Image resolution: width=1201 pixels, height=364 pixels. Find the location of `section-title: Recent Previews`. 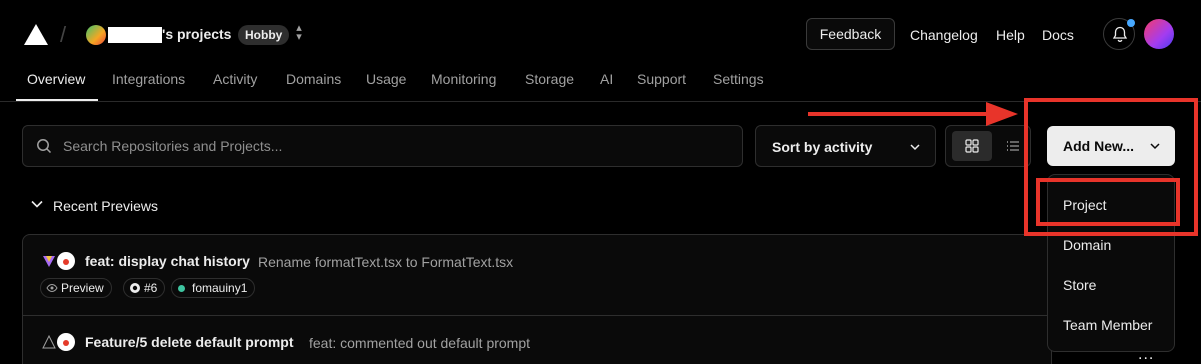

section-title: Recent Previews is located at coordinates (106, 206).